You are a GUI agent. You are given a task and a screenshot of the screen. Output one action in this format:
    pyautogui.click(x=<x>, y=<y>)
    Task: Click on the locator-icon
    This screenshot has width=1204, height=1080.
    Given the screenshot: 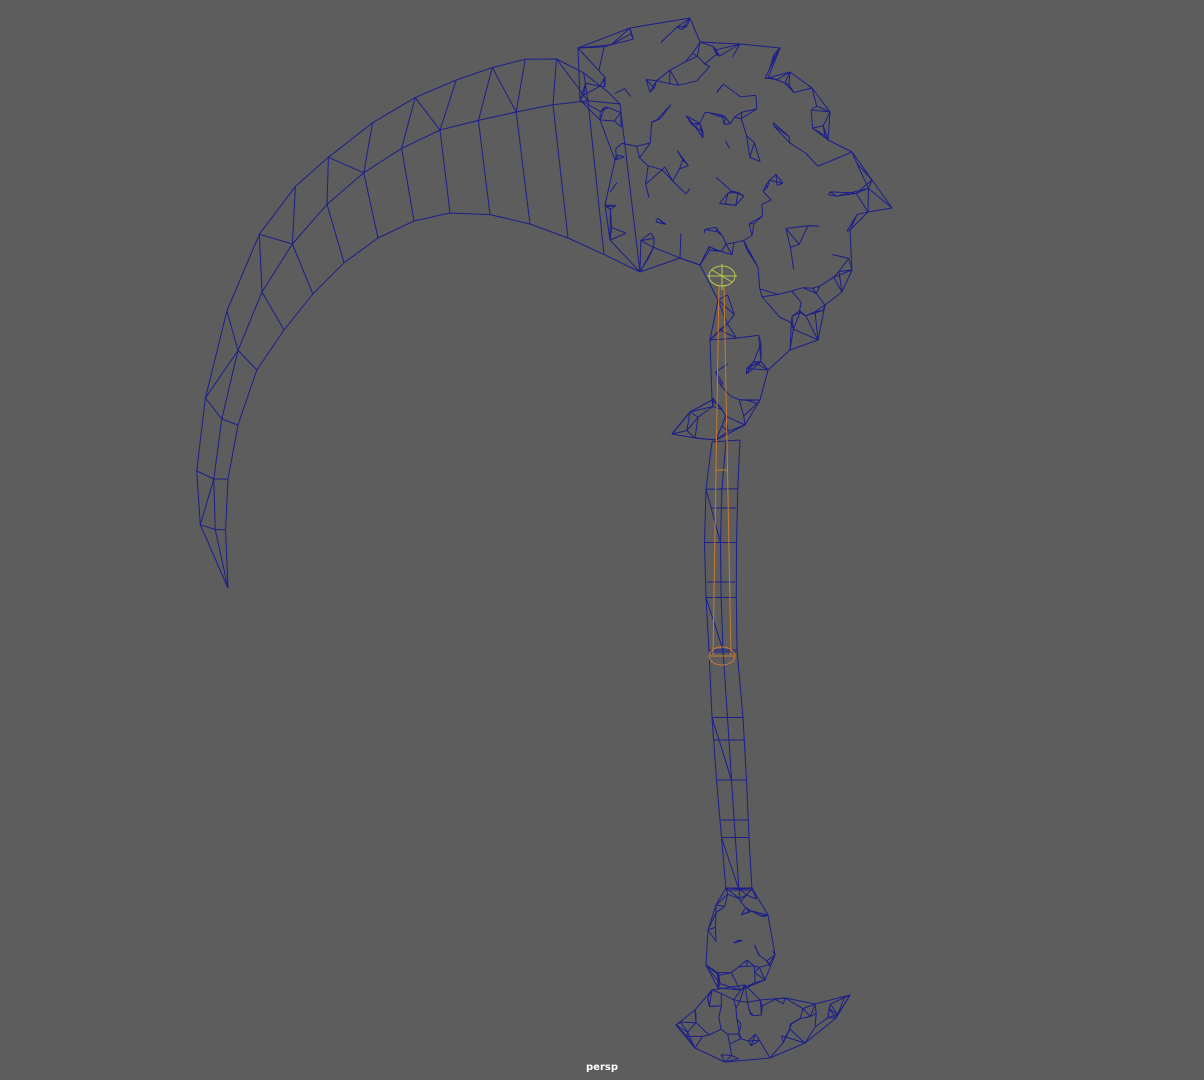 What is the action you would take?
    pyautogui.click(x=722, y=277)
    